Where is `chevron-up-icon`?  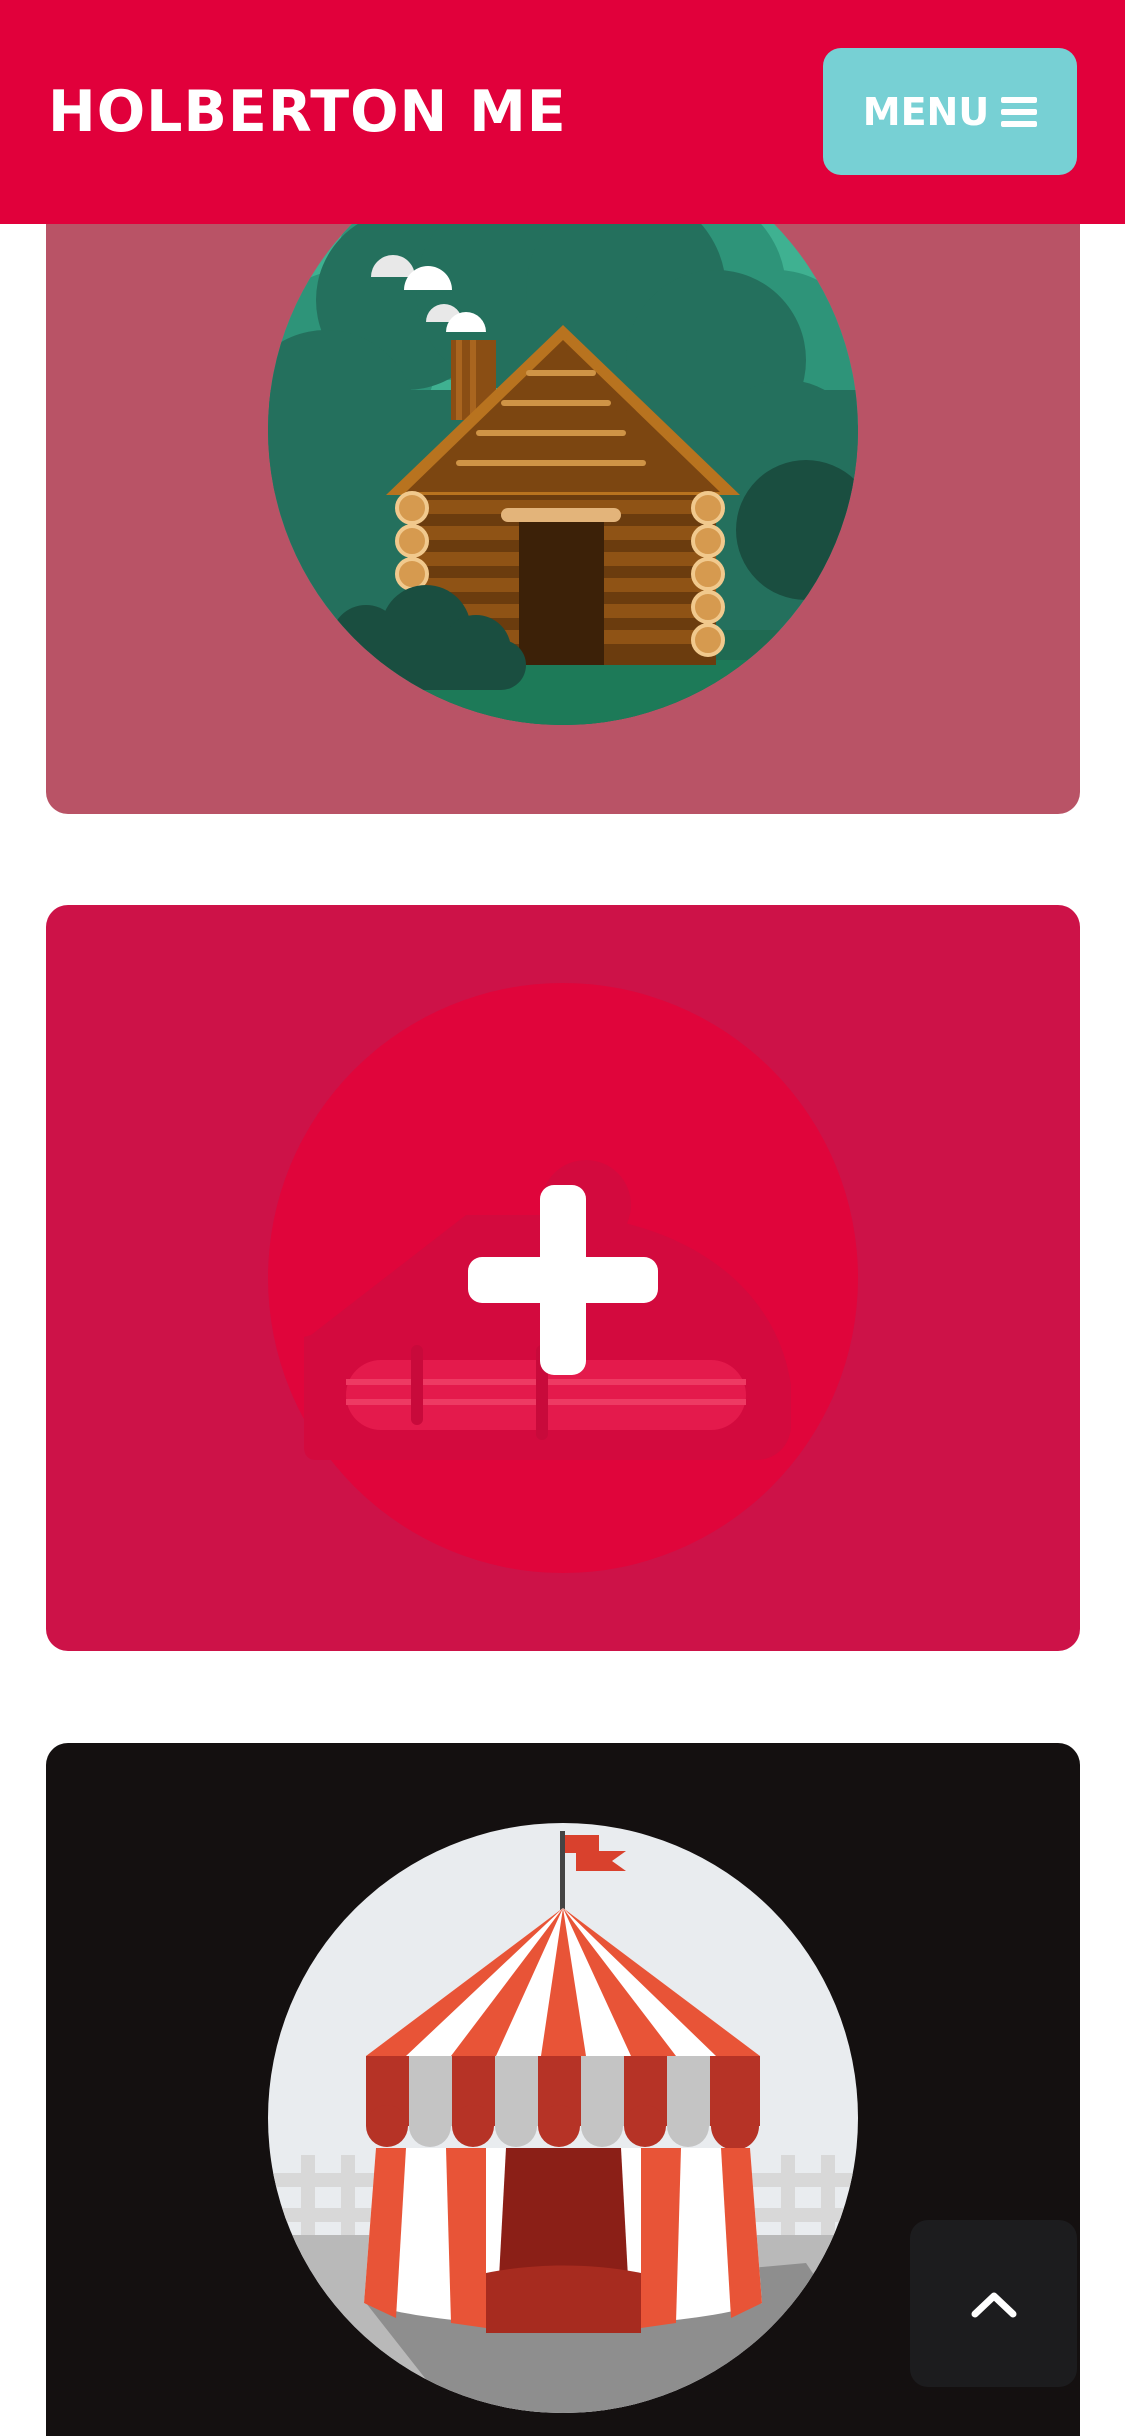 chevron-up-icon is located at coordinates (993, 2304).